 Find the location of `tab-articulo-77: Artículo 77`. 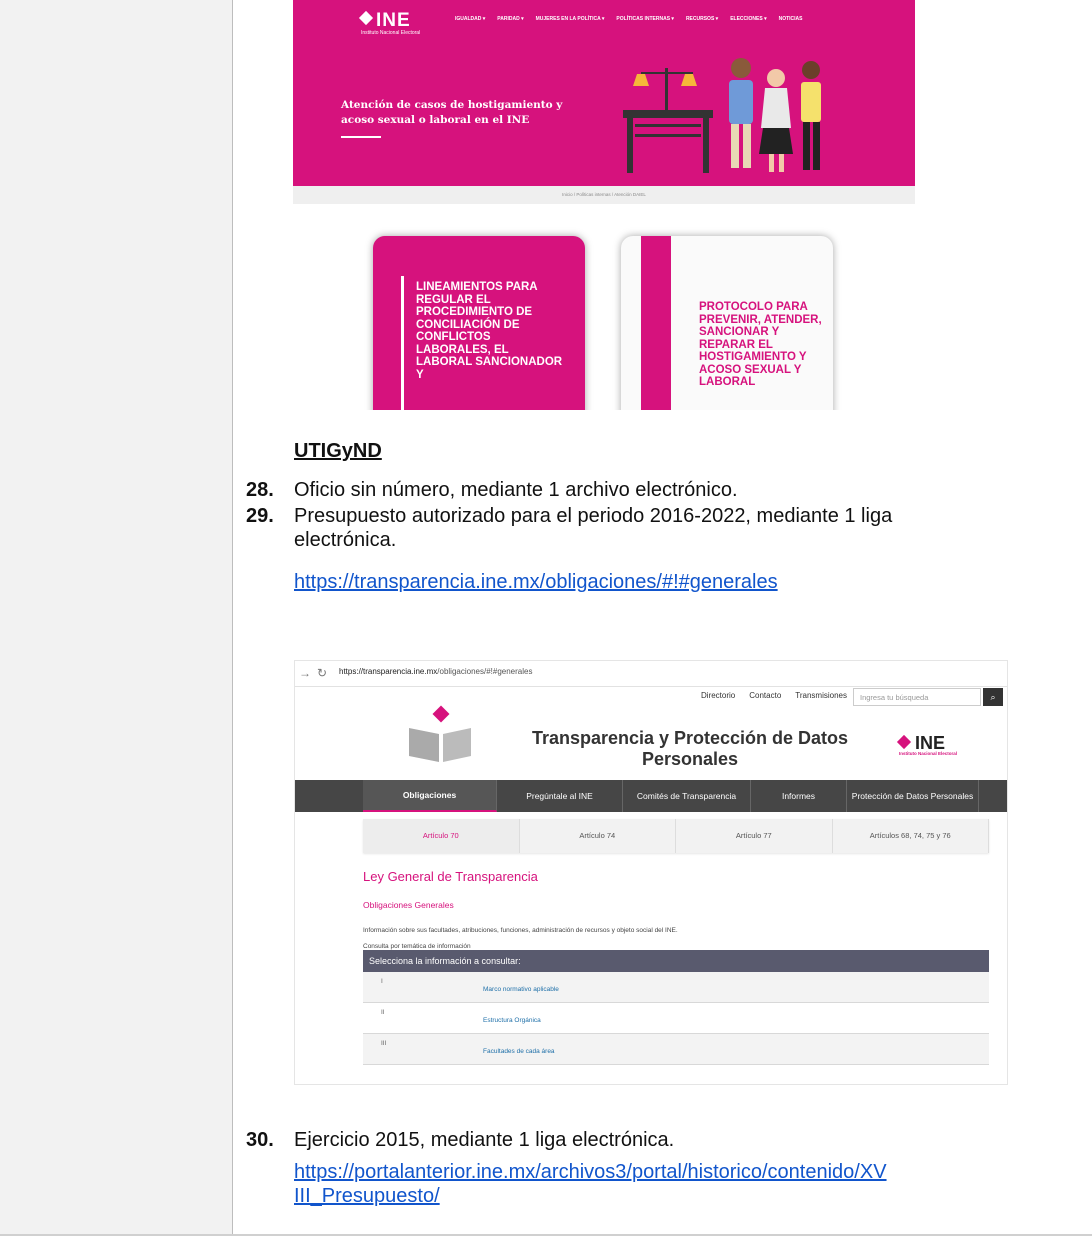

tab-articulo-77: Artículo 77 is located at coordinates (754, 836).